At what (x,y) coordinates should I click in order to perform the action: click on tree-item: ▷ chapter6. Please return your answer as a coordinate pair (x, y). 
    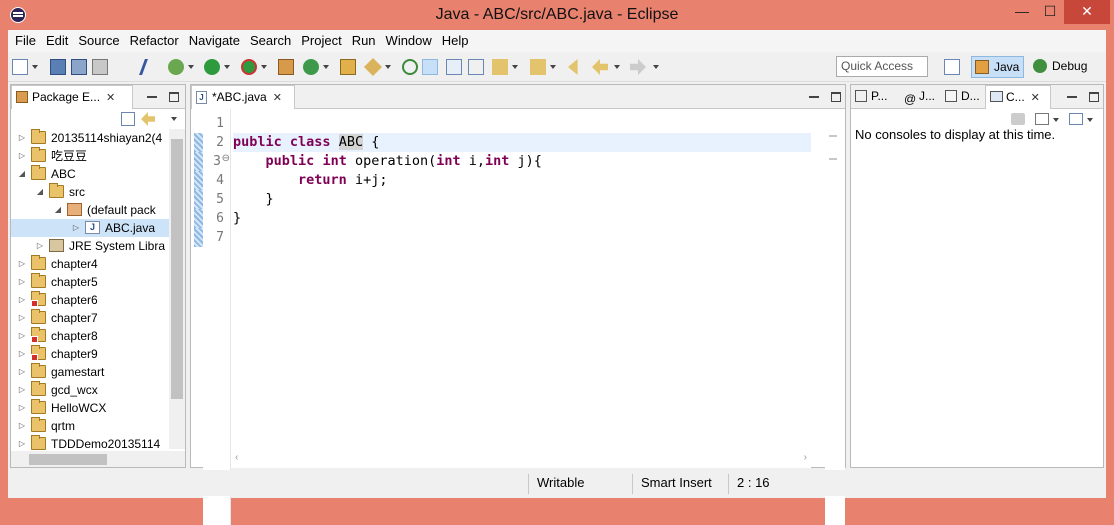
    Looking at the image, I should click on (90, 300).